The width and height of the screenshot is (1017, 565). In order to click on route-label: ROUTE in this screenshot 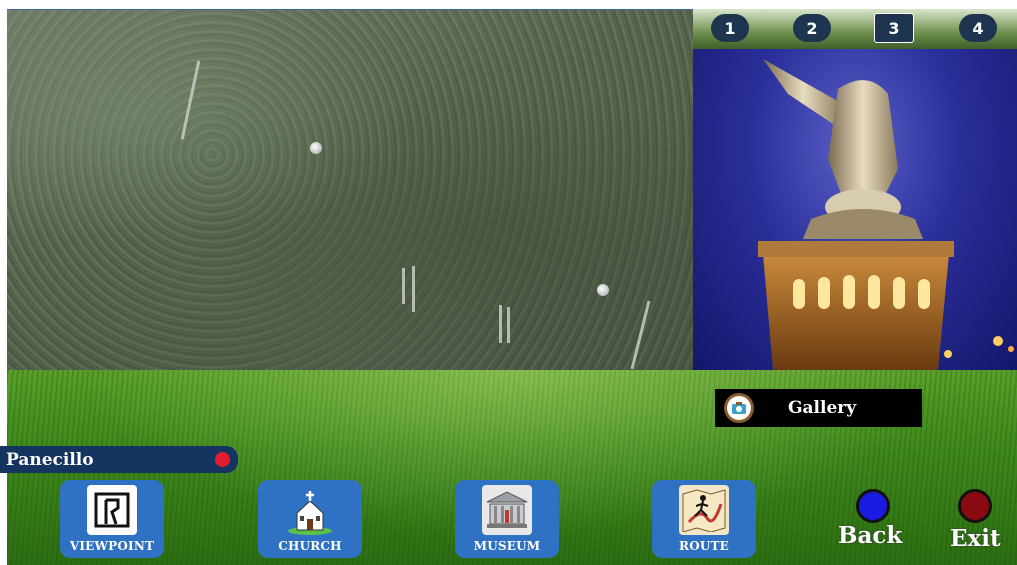, I will do `click(704, 546)`.